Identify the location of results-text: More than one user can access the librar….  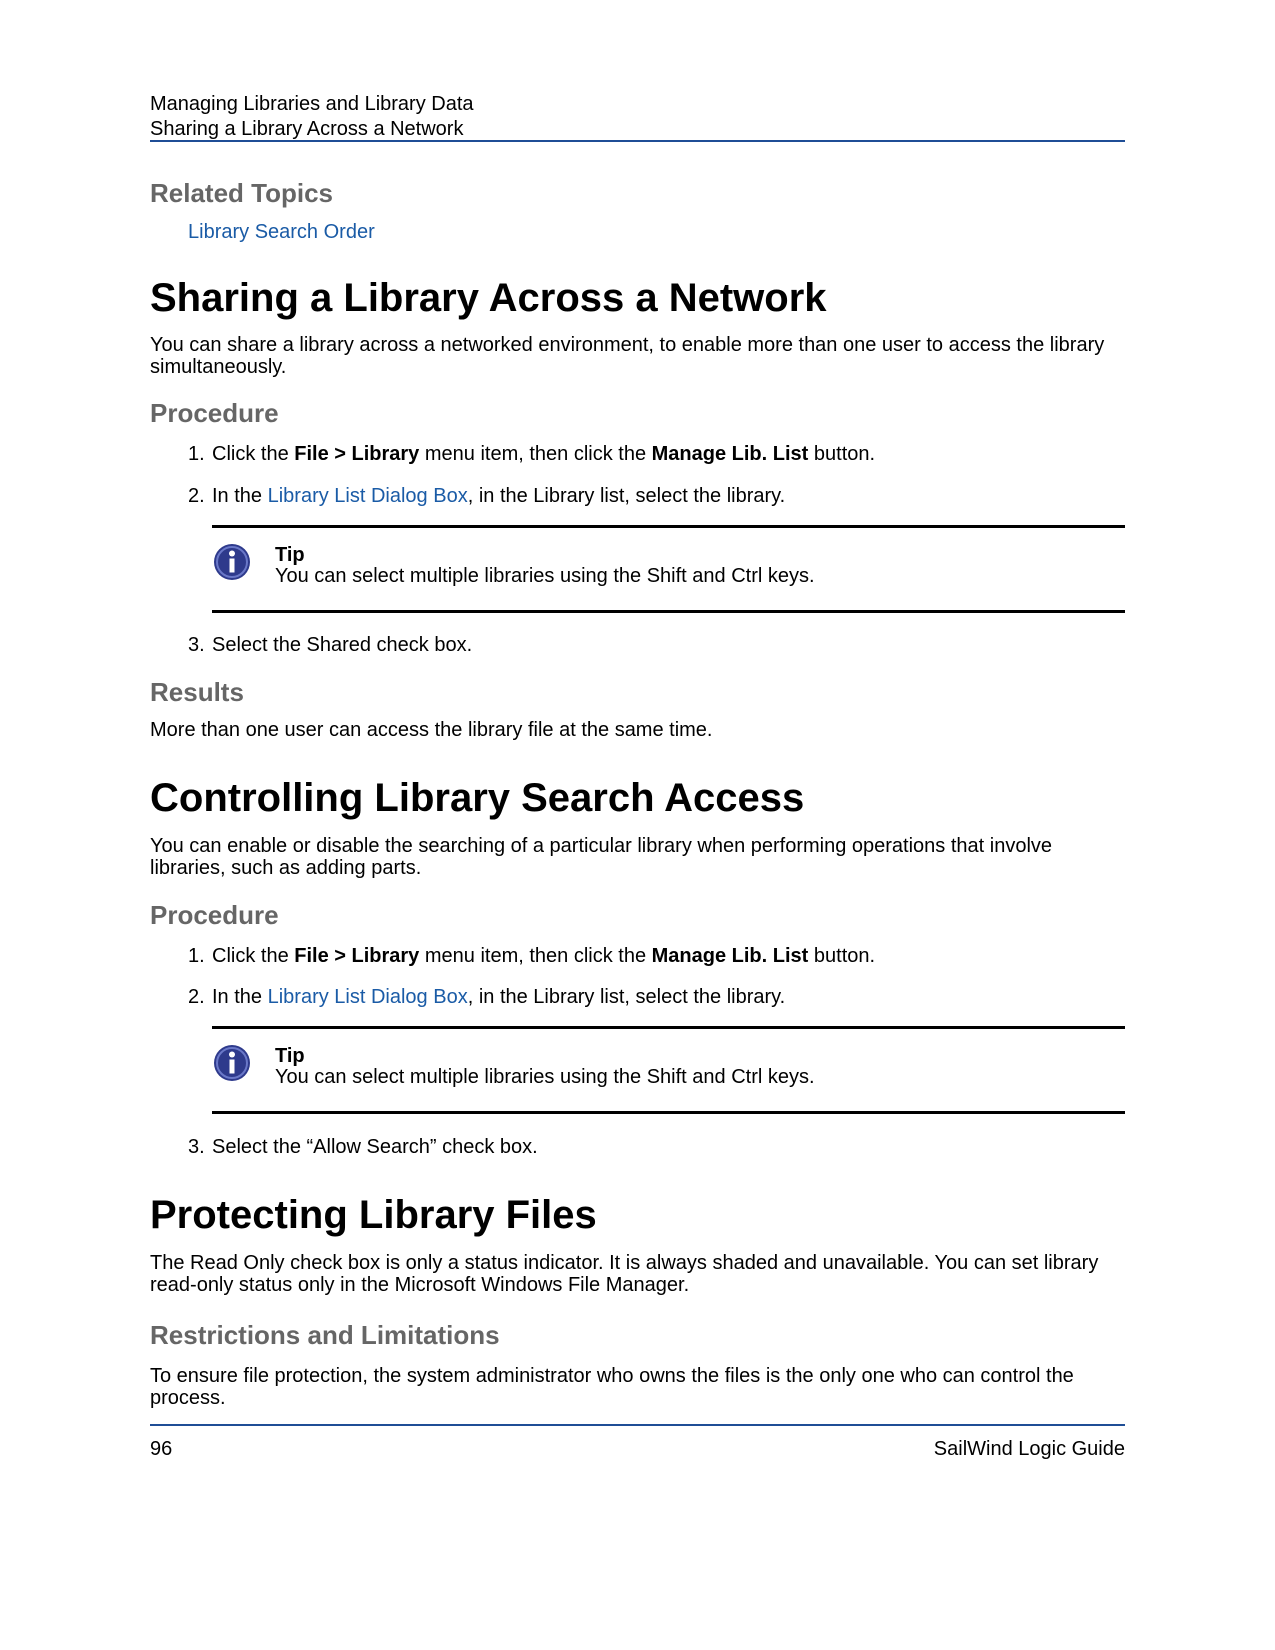
(431, 730).